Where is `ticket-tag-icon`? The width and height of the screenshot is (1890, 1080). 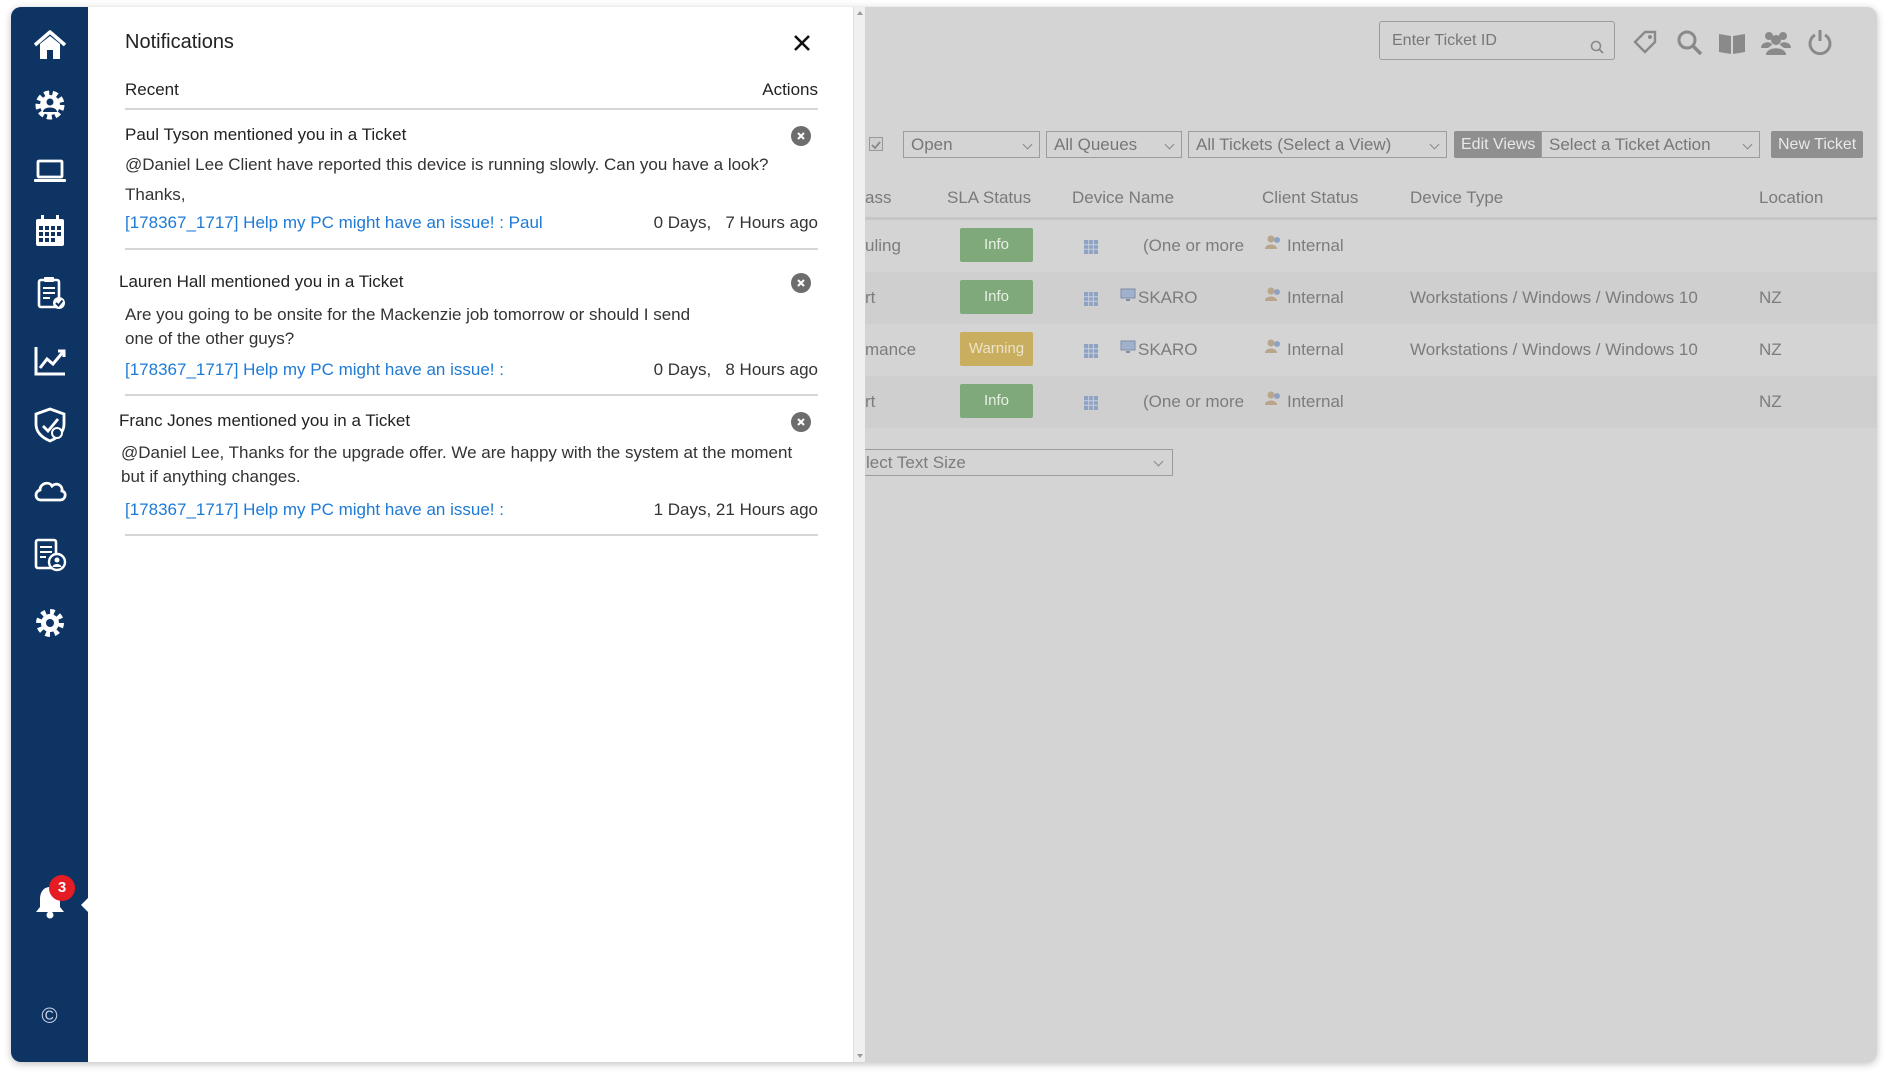 ticket-tag-icon is located at coordinates (1645, 42).